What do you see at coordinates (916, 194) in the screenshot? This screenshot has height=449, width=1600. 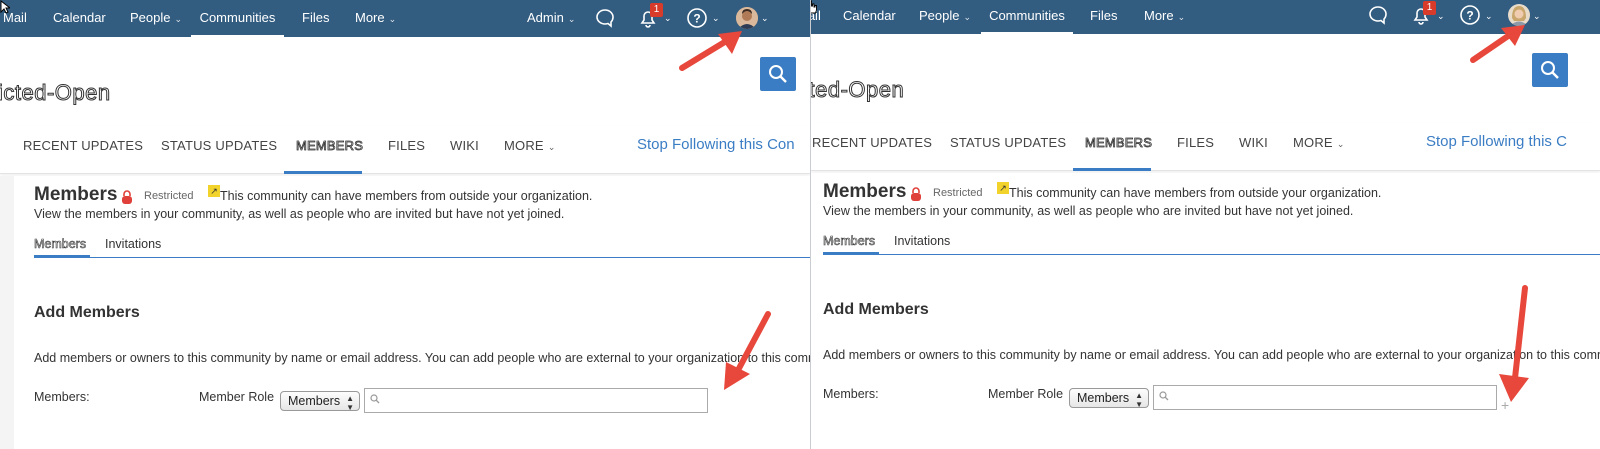 I see `lock-icon` at bounding box center [916, 194].